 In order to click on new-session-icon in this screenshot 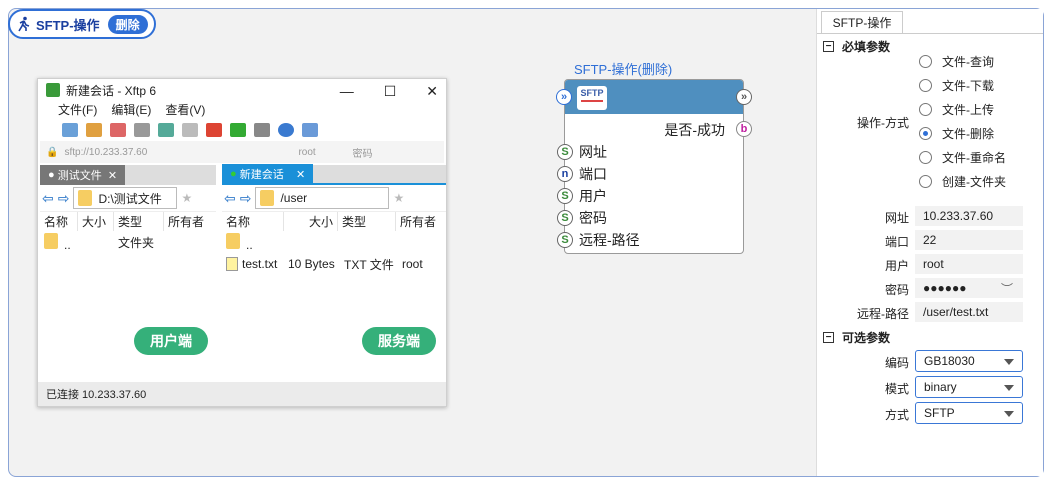, I will do `click(70, 130)`.